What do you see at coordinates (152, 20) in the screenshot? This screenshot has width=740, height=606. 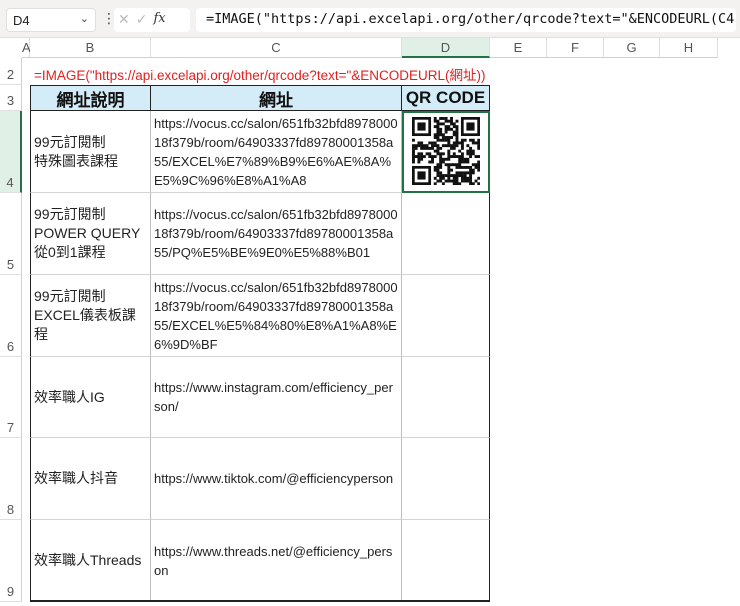 I see `formula-controls: ✕ ✓ fx` at bounding box center [152, 20].